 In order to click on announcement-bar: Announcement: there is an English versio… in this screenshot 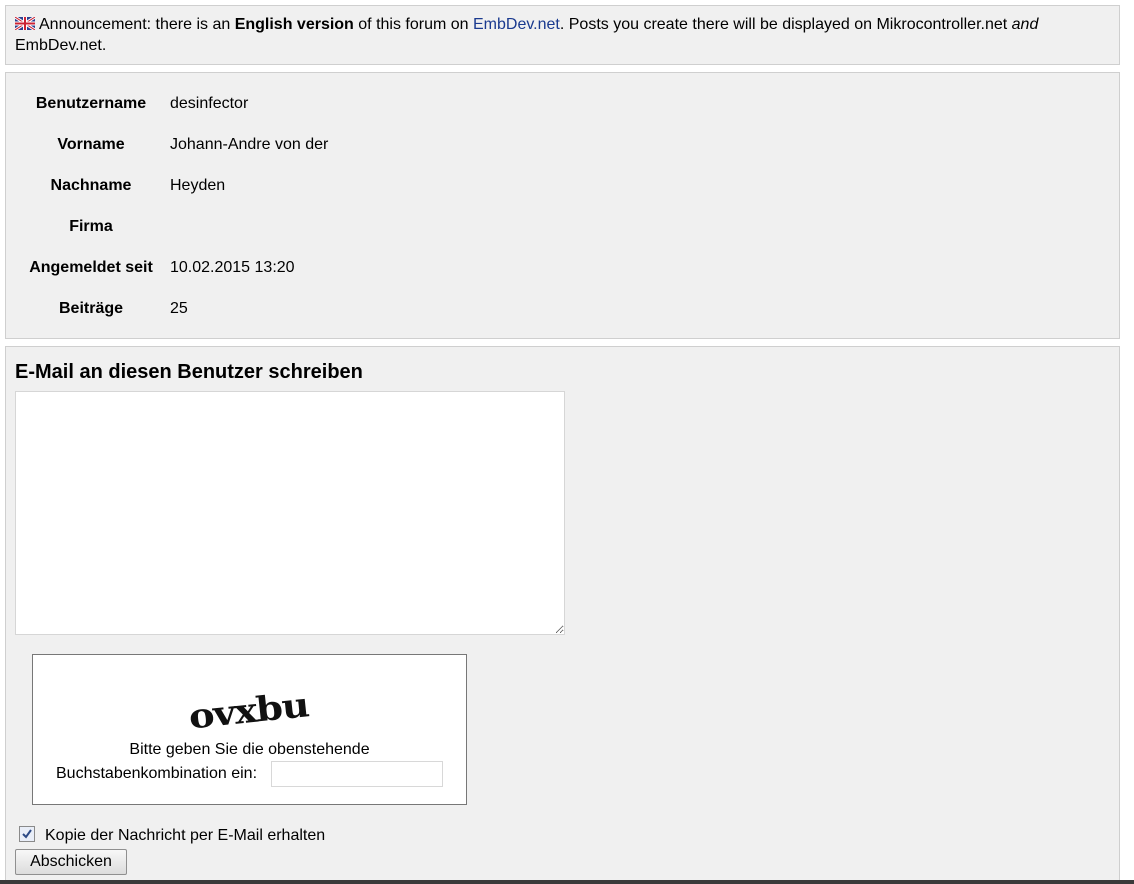, I will do `click(562, 35)`.